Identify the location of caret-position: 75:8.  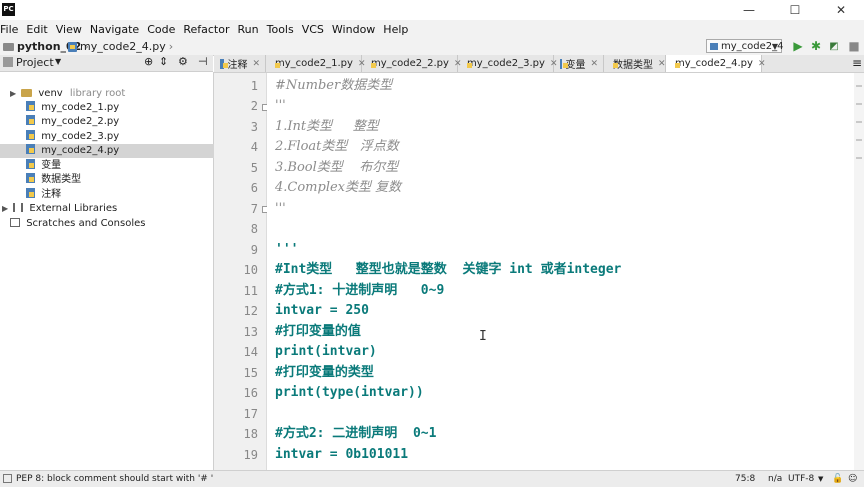
(745, 479).